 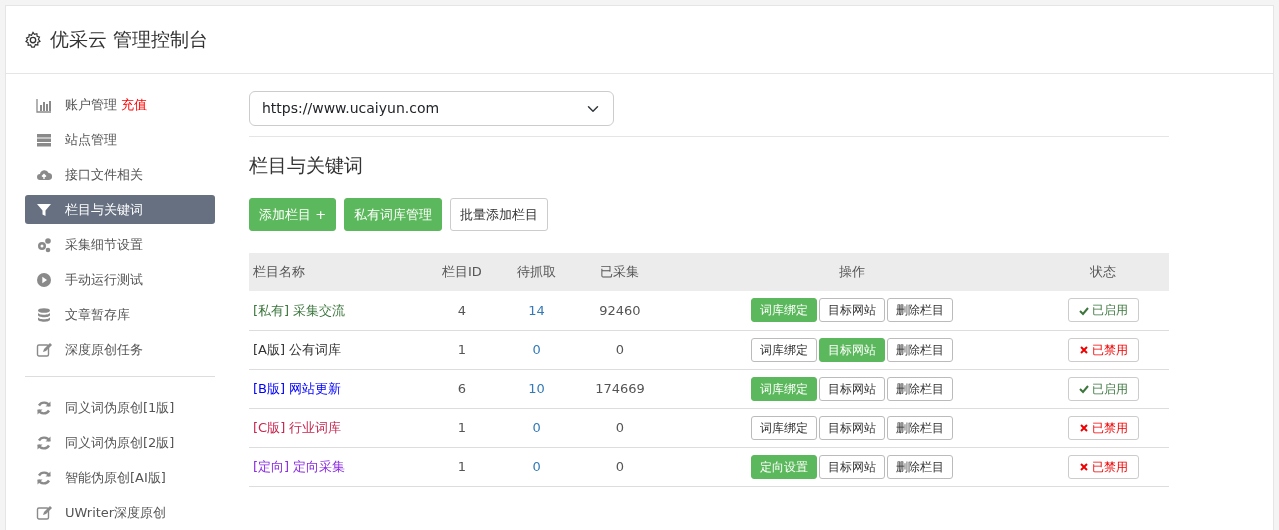 What do you see at coordinates (431, 108) in the screenshot?
I see `site-select: https://www.ucaiyun.com` at bounding box center [431, 108].